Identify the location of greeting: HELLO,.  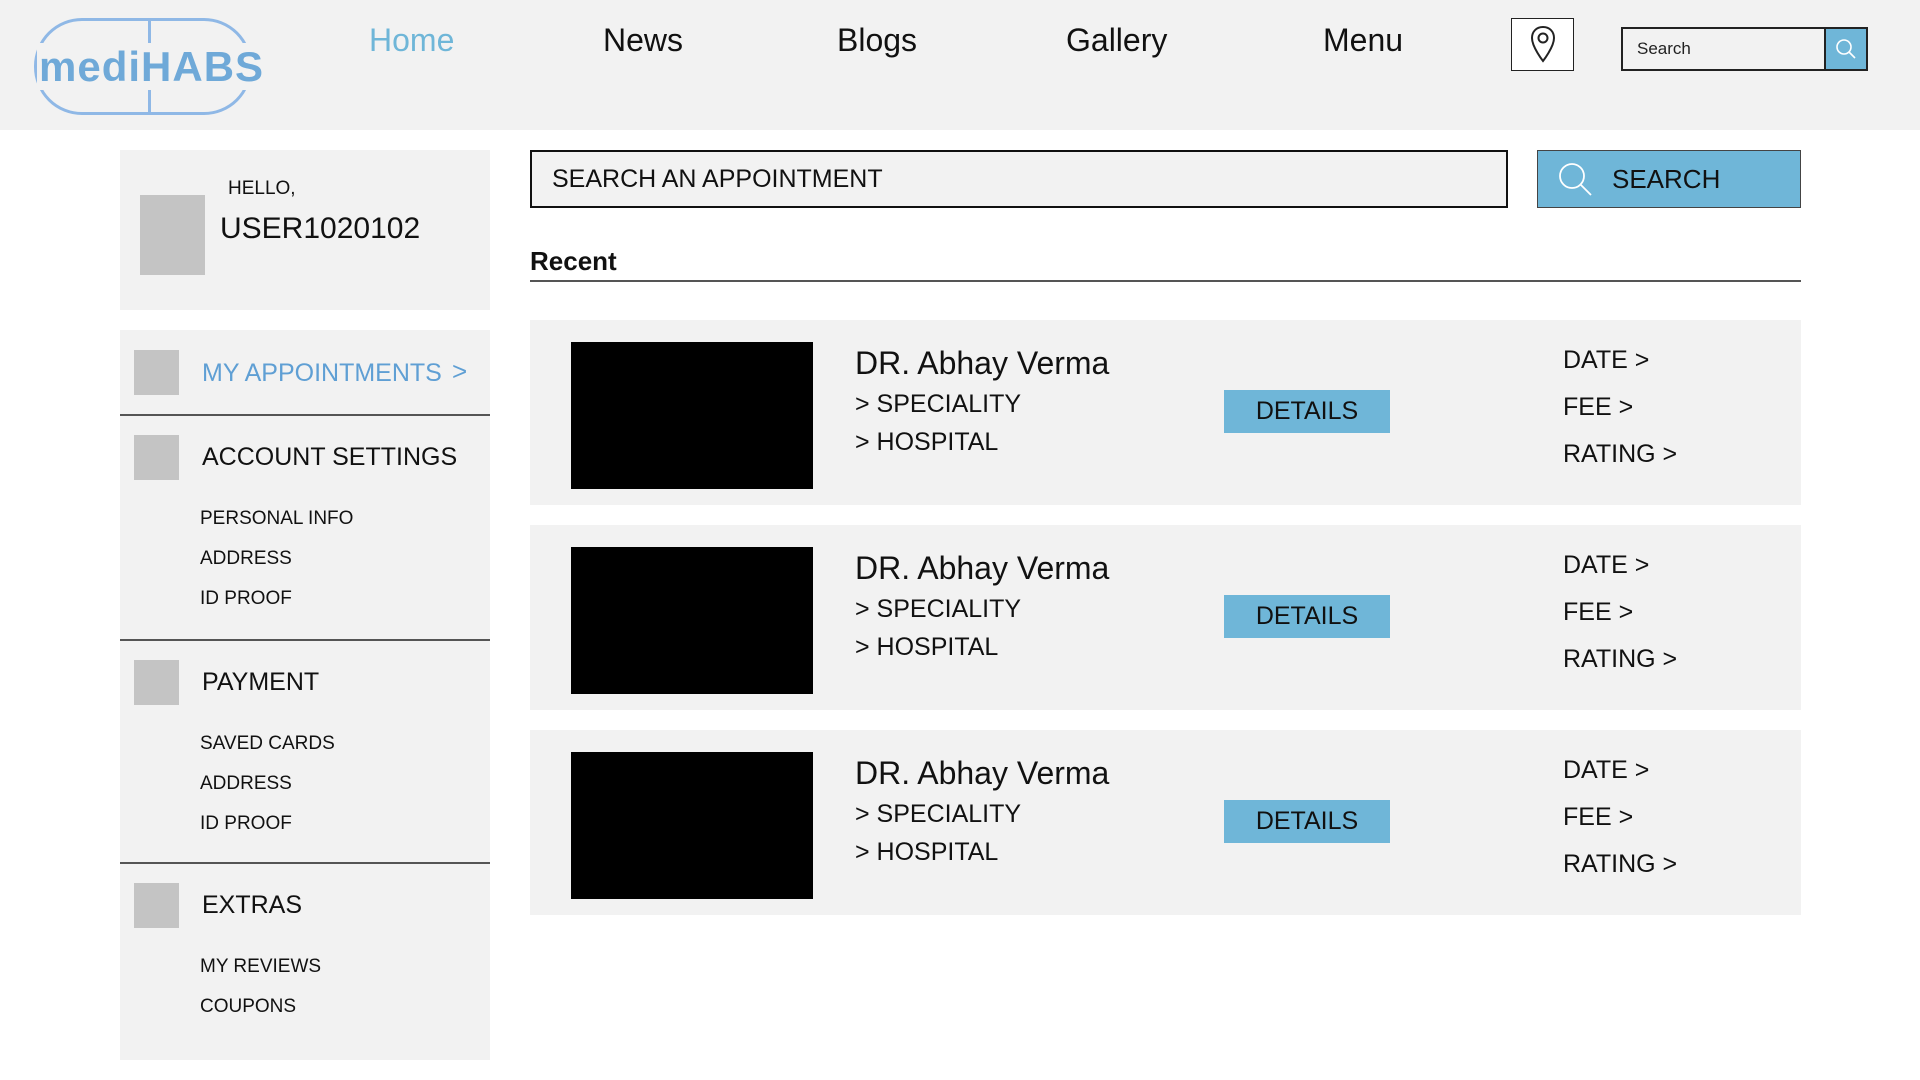
(262, 188).